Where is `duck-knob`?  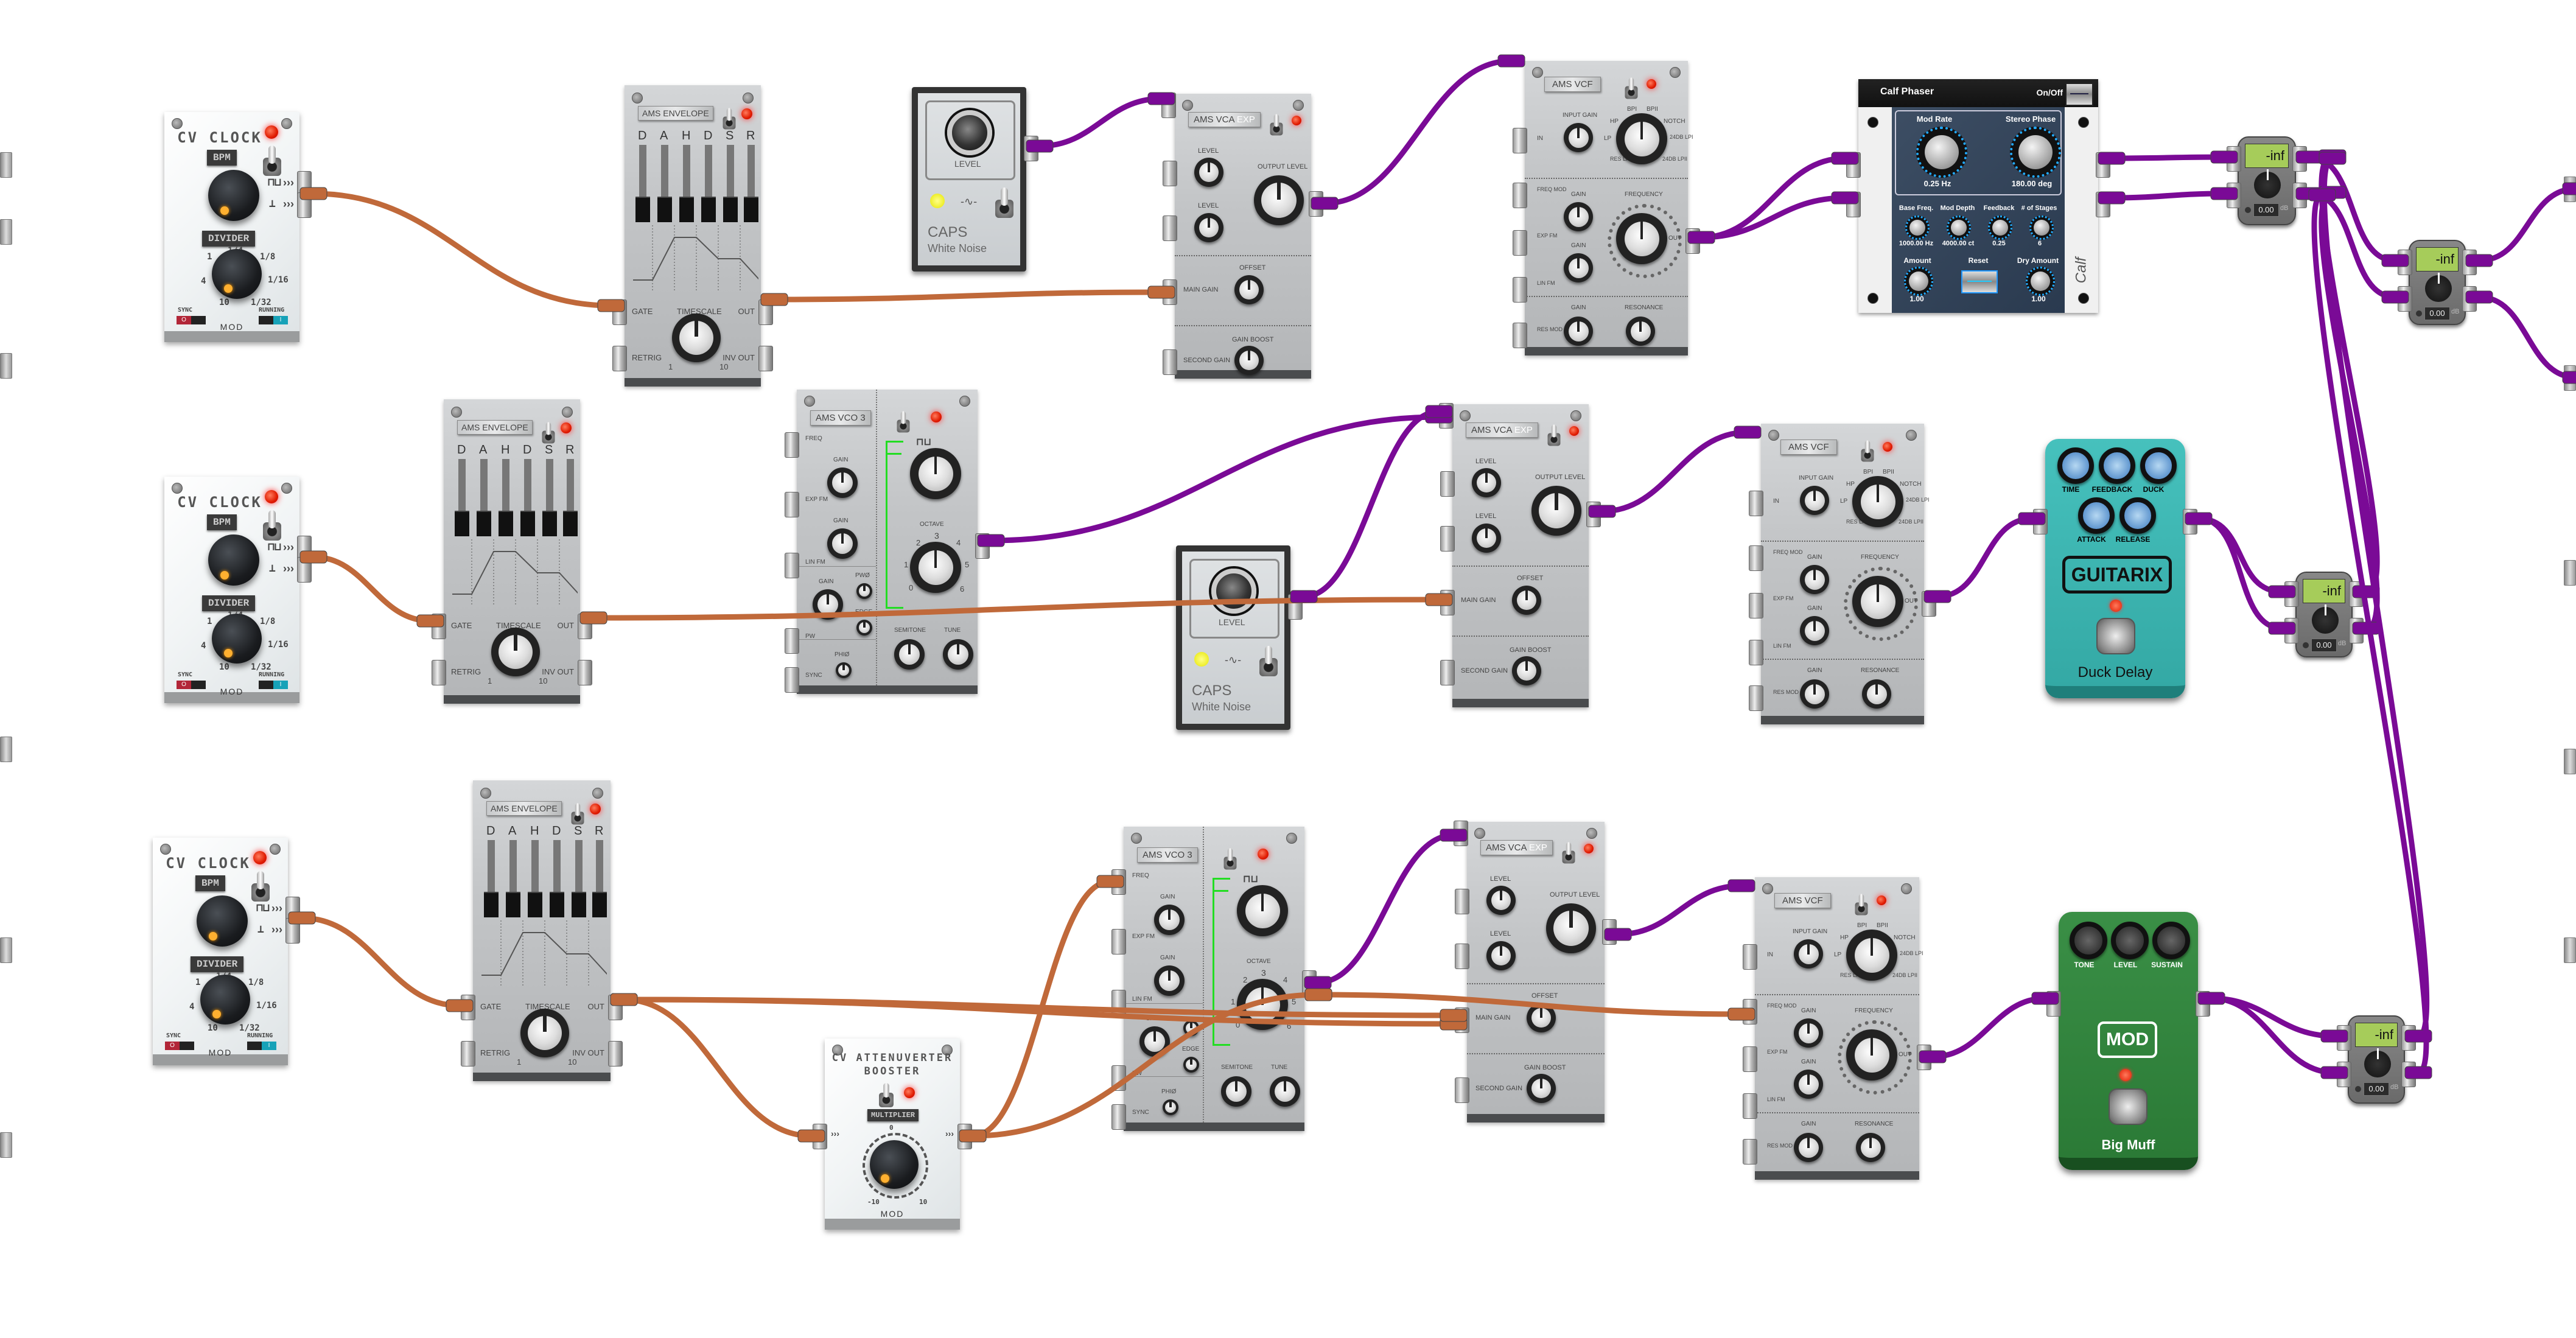
duck-knob is located at coordinates (2158, 465).